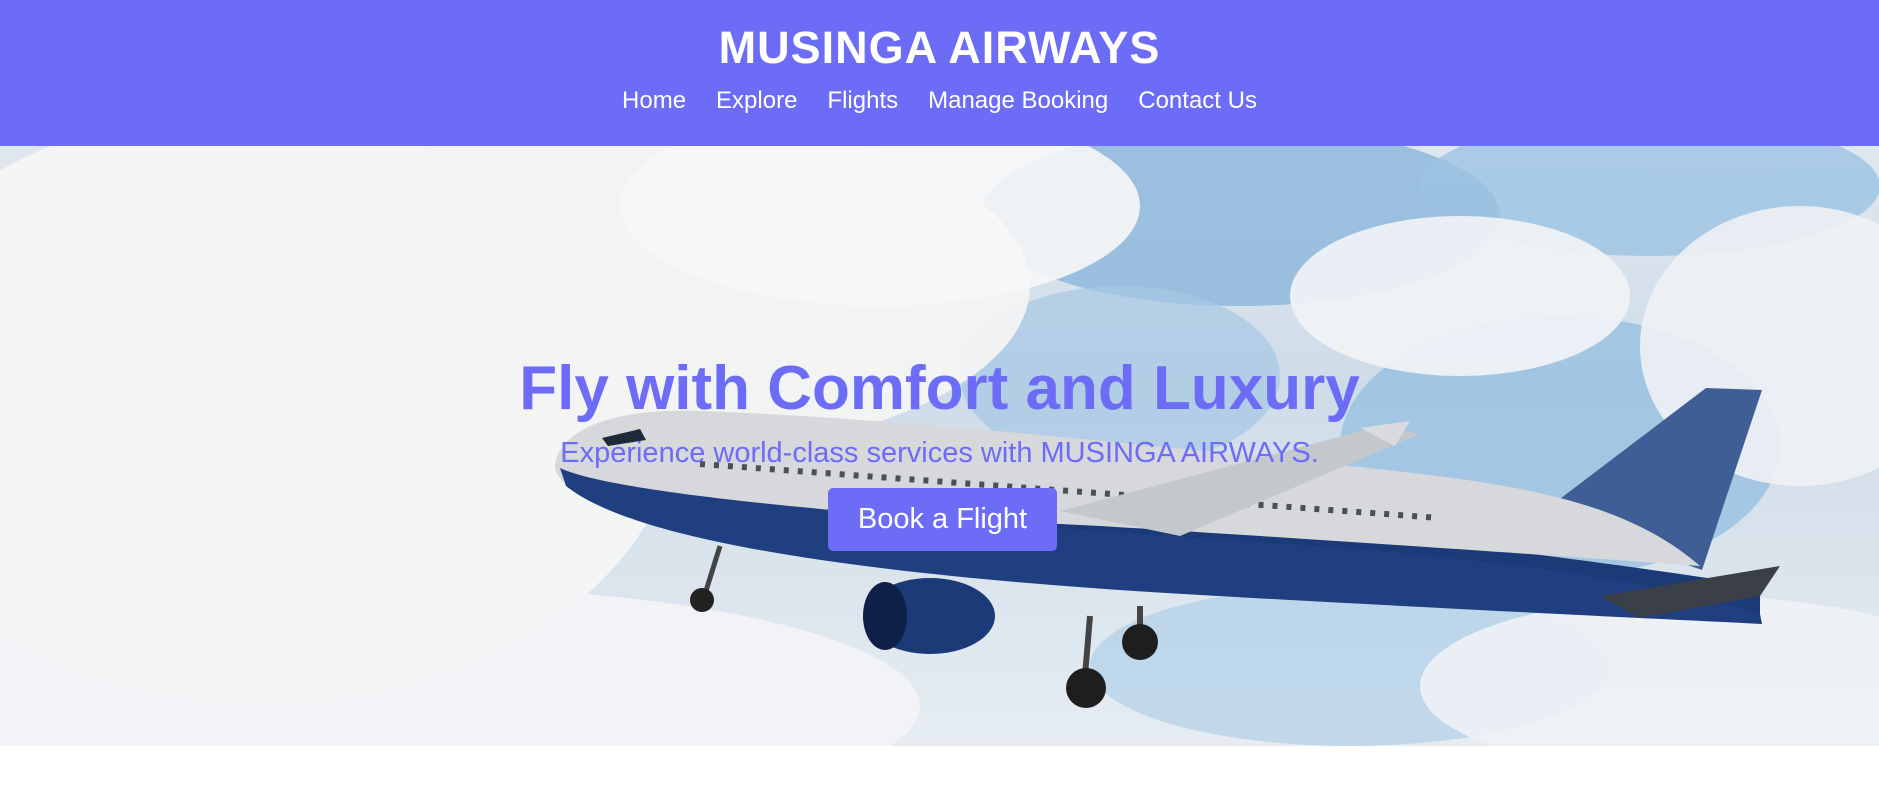  What do you see at coordinates (654, 101) in the screenshot?
I see `nav-home: Home` at bounding box center [654, 101].